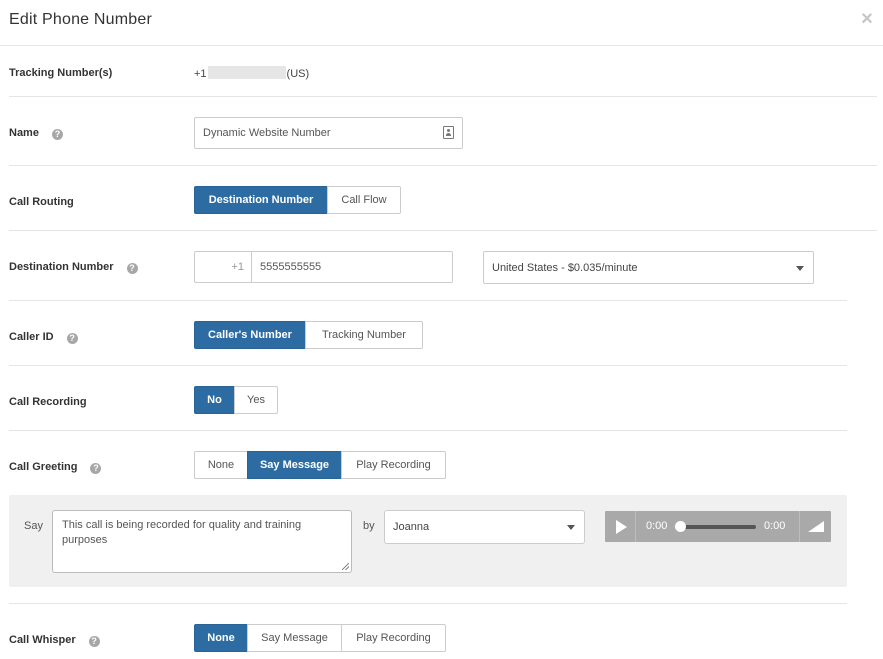 The image size is (883, 659). I want to click on caller-id-label: Caller ID?, so click(43, 337).